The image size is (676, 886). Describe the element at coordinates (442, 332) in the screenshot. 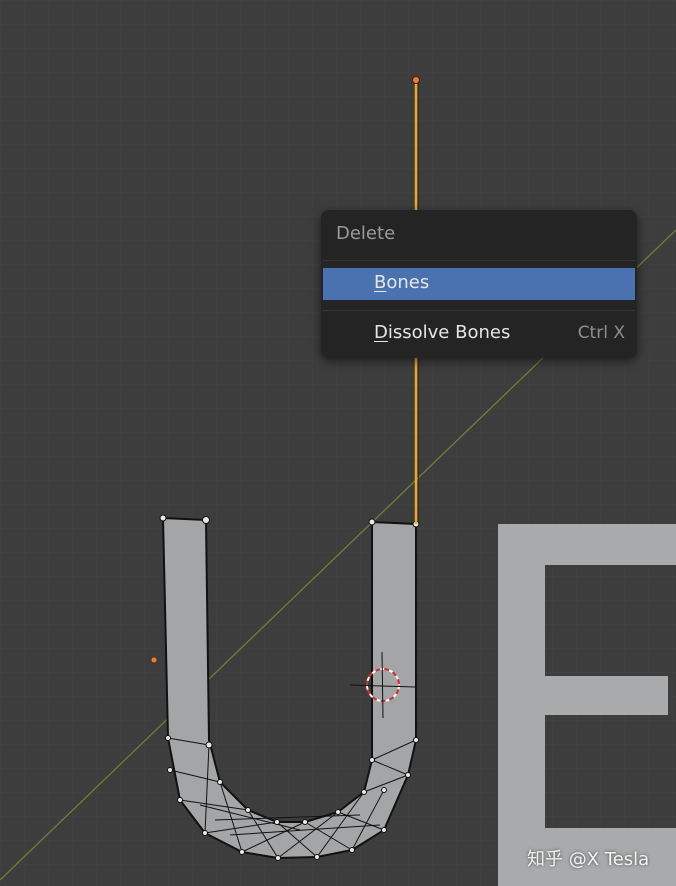

I see `menu-item-label: Dissolve Bones` at that location.